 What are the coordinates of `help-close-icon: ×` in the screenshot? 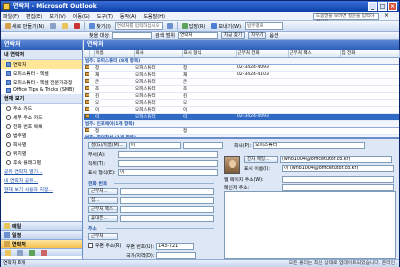 It's located at (386, 15).